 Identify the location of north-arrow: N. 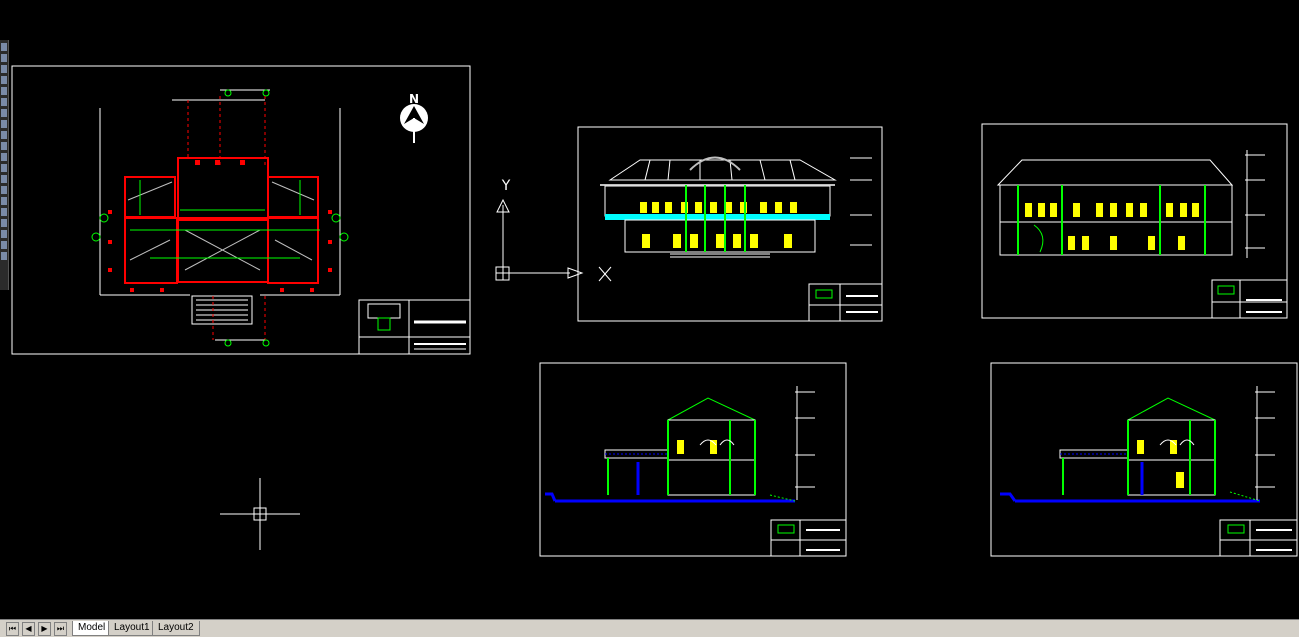
(414, 117).